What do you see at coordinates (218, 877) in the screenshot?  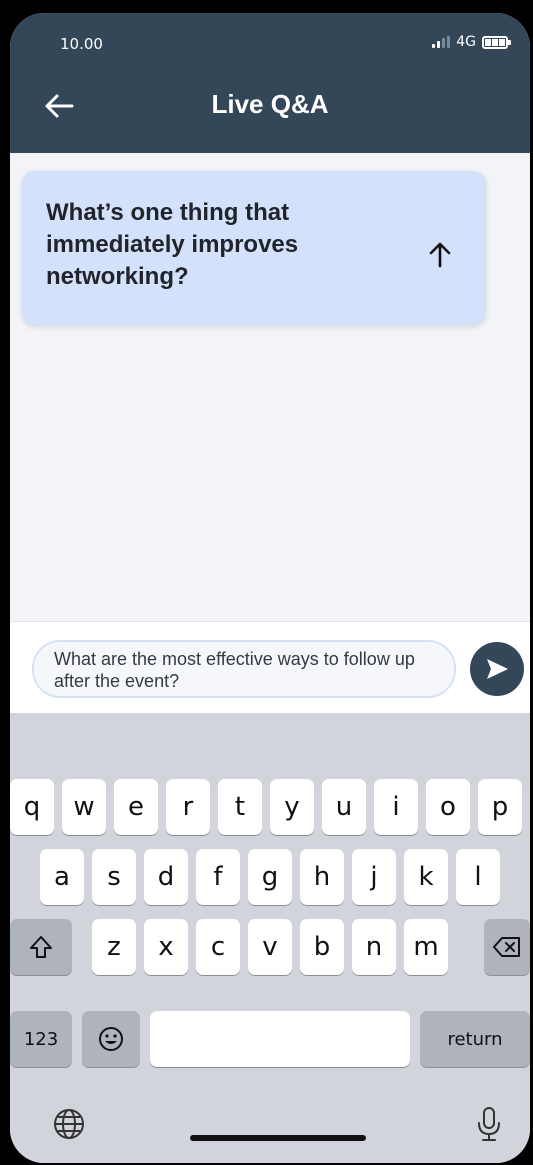 I see `key: f` at bounding box center [218, 877].